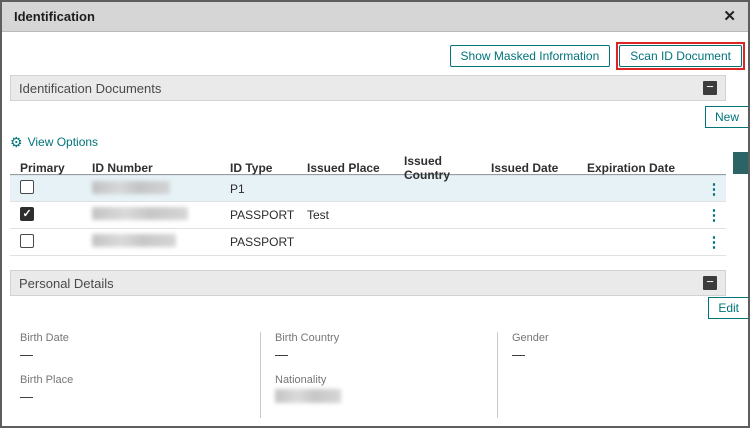 The image size is (750, 428). I want to click on collapse-personal-icon: −, so click(710, 282).